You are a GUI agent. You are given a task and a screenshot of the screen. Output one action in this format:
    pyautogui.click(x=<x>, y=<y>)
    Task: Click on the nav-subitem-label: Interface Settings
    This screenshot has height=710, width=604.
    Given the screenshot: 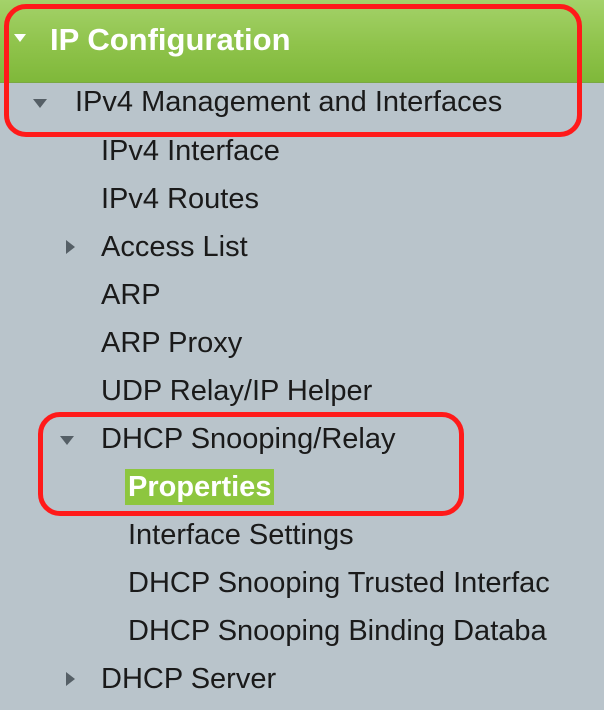 What is the action you would take?
    pyautogui.click(x=241, y=535)
    